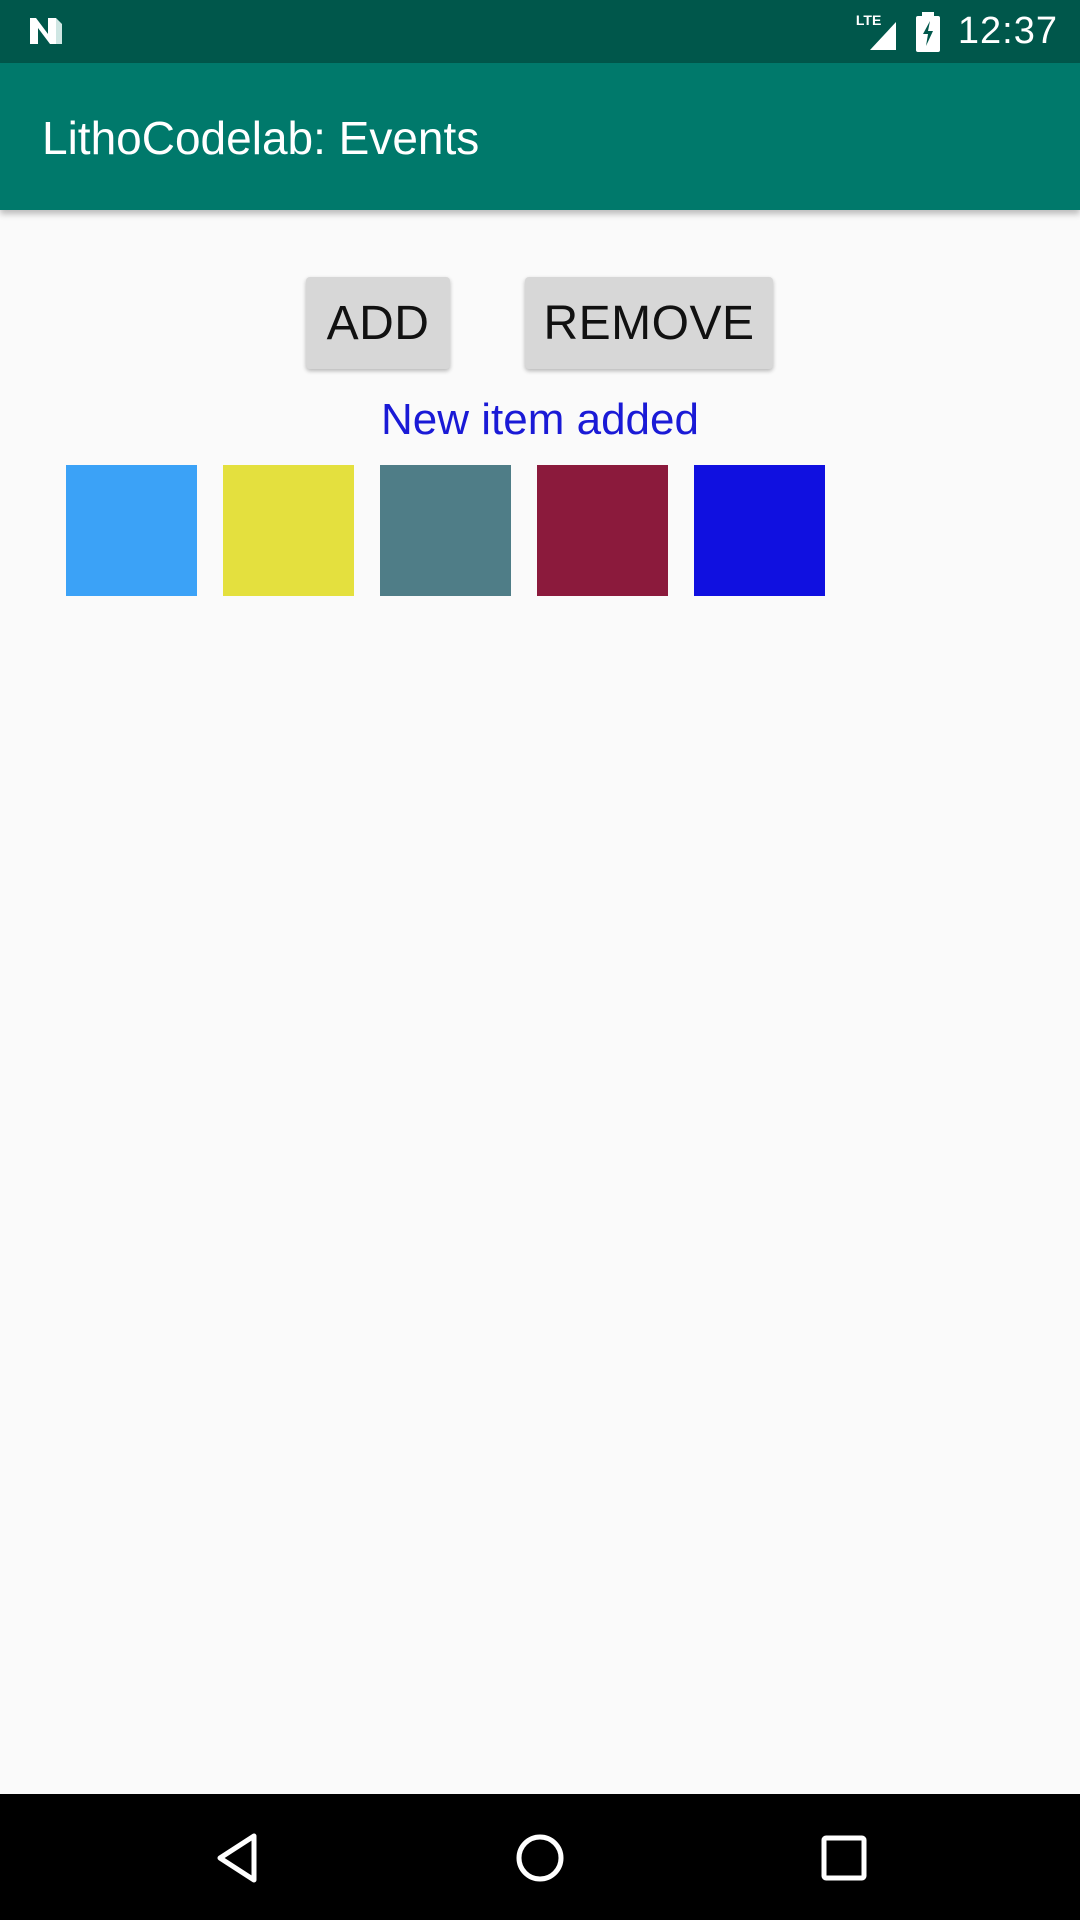 The image size is (1080, 1920). What do you see at coordinates (1007, 31) in the screenshot?
I see `status-clock: 12:37` at bounding box center [1007, 31].